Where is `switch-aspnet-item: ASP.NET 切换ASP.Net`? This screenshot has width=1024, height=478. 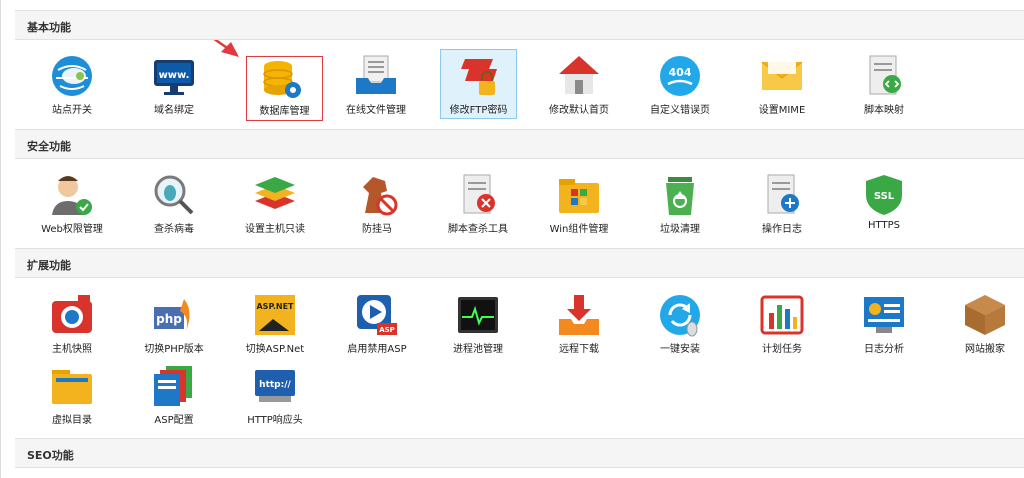
switch-aspnet-item: ASP.NET 切换ASP.Net is located at coordinates (275, 323).